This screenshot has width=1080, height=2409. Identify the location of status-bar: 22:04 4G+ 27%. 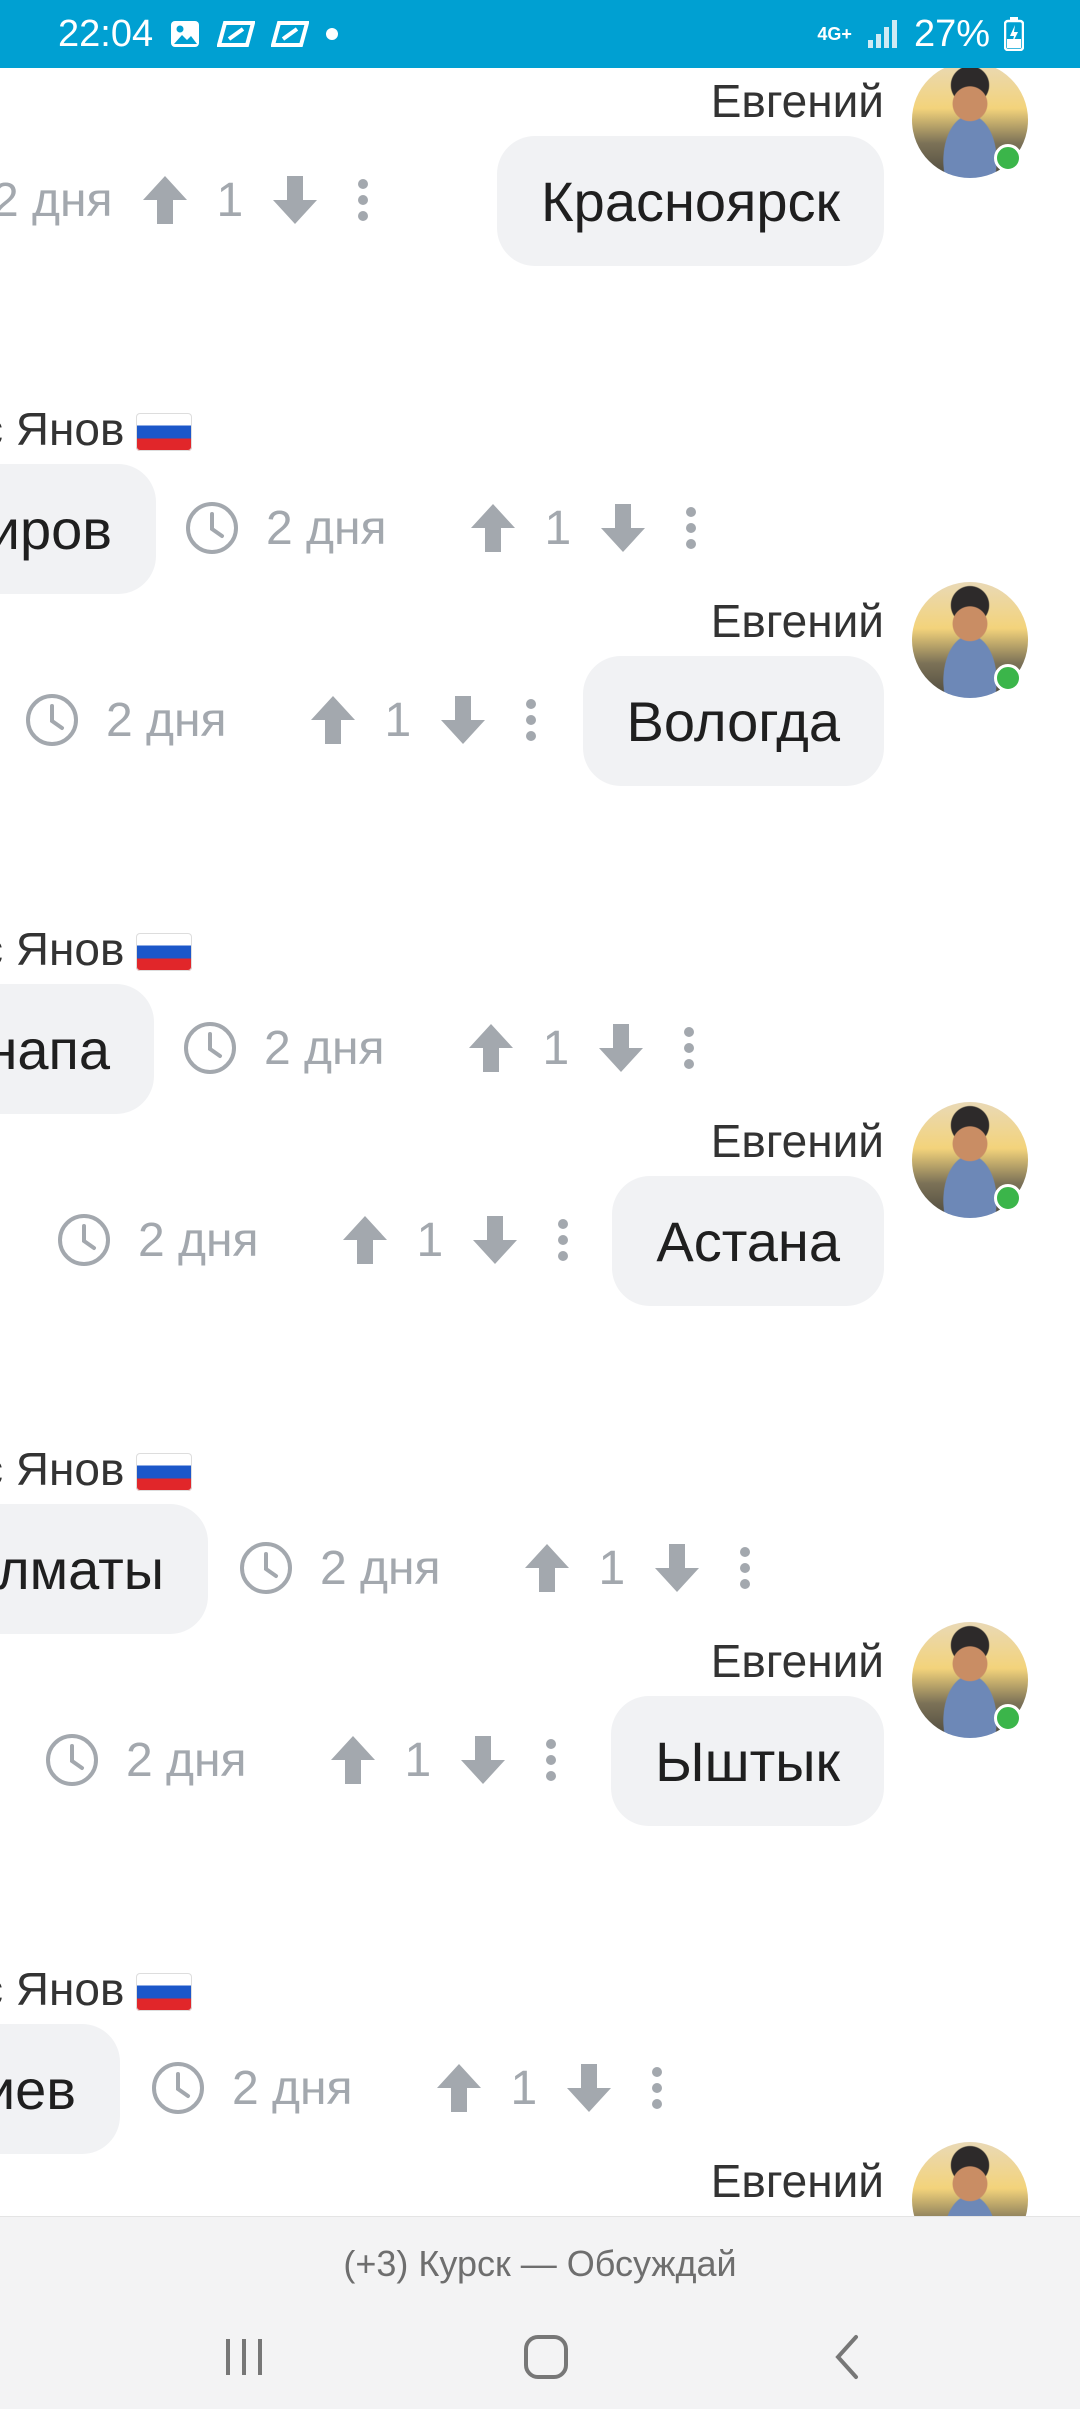
(540, 34).